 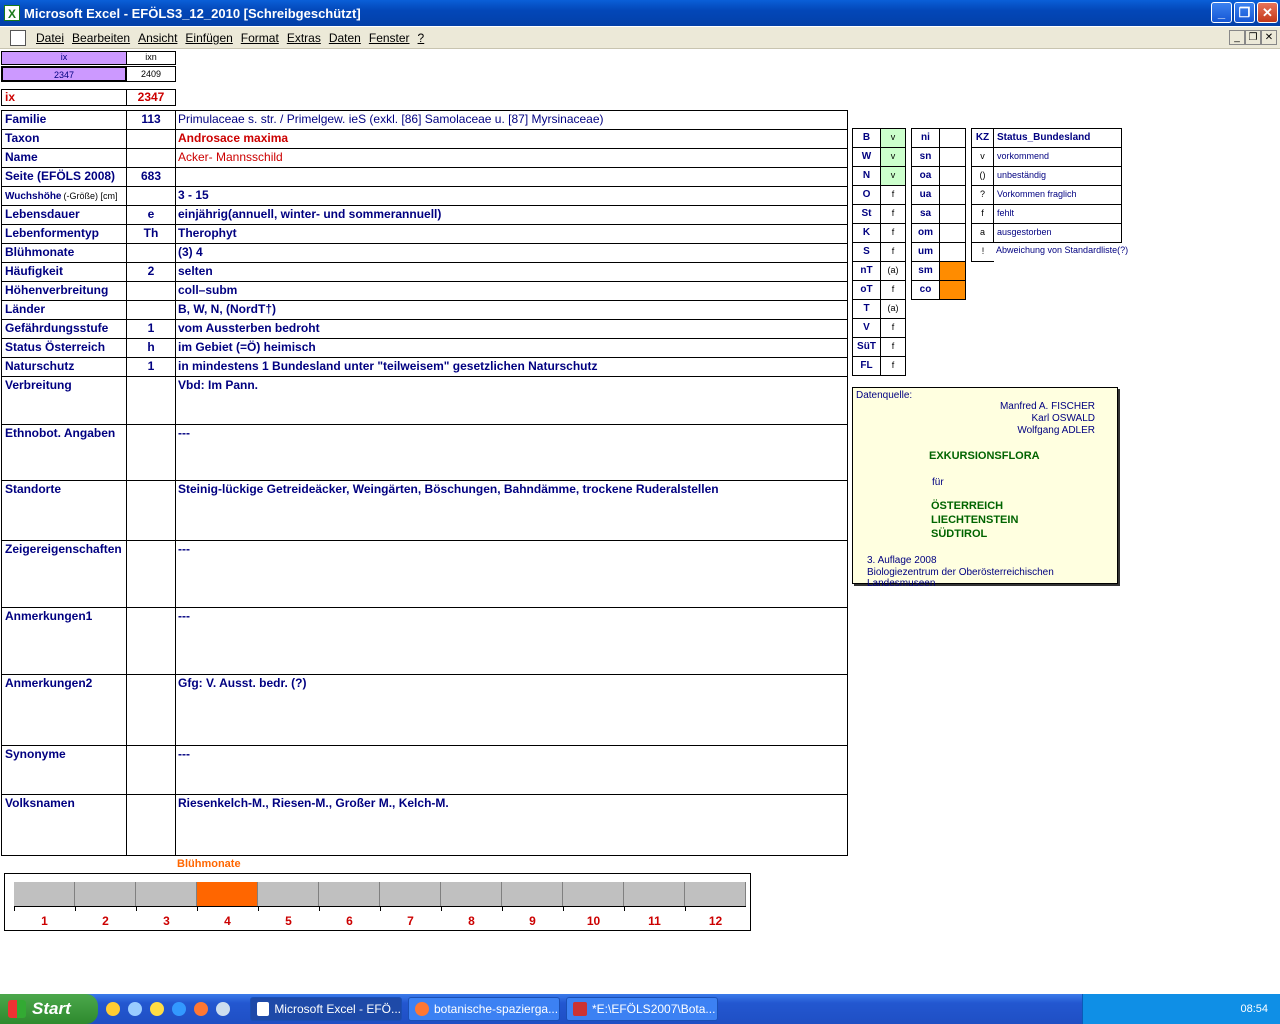 I want to click on field-value: 3 - 15, so click(x=511, y=196).